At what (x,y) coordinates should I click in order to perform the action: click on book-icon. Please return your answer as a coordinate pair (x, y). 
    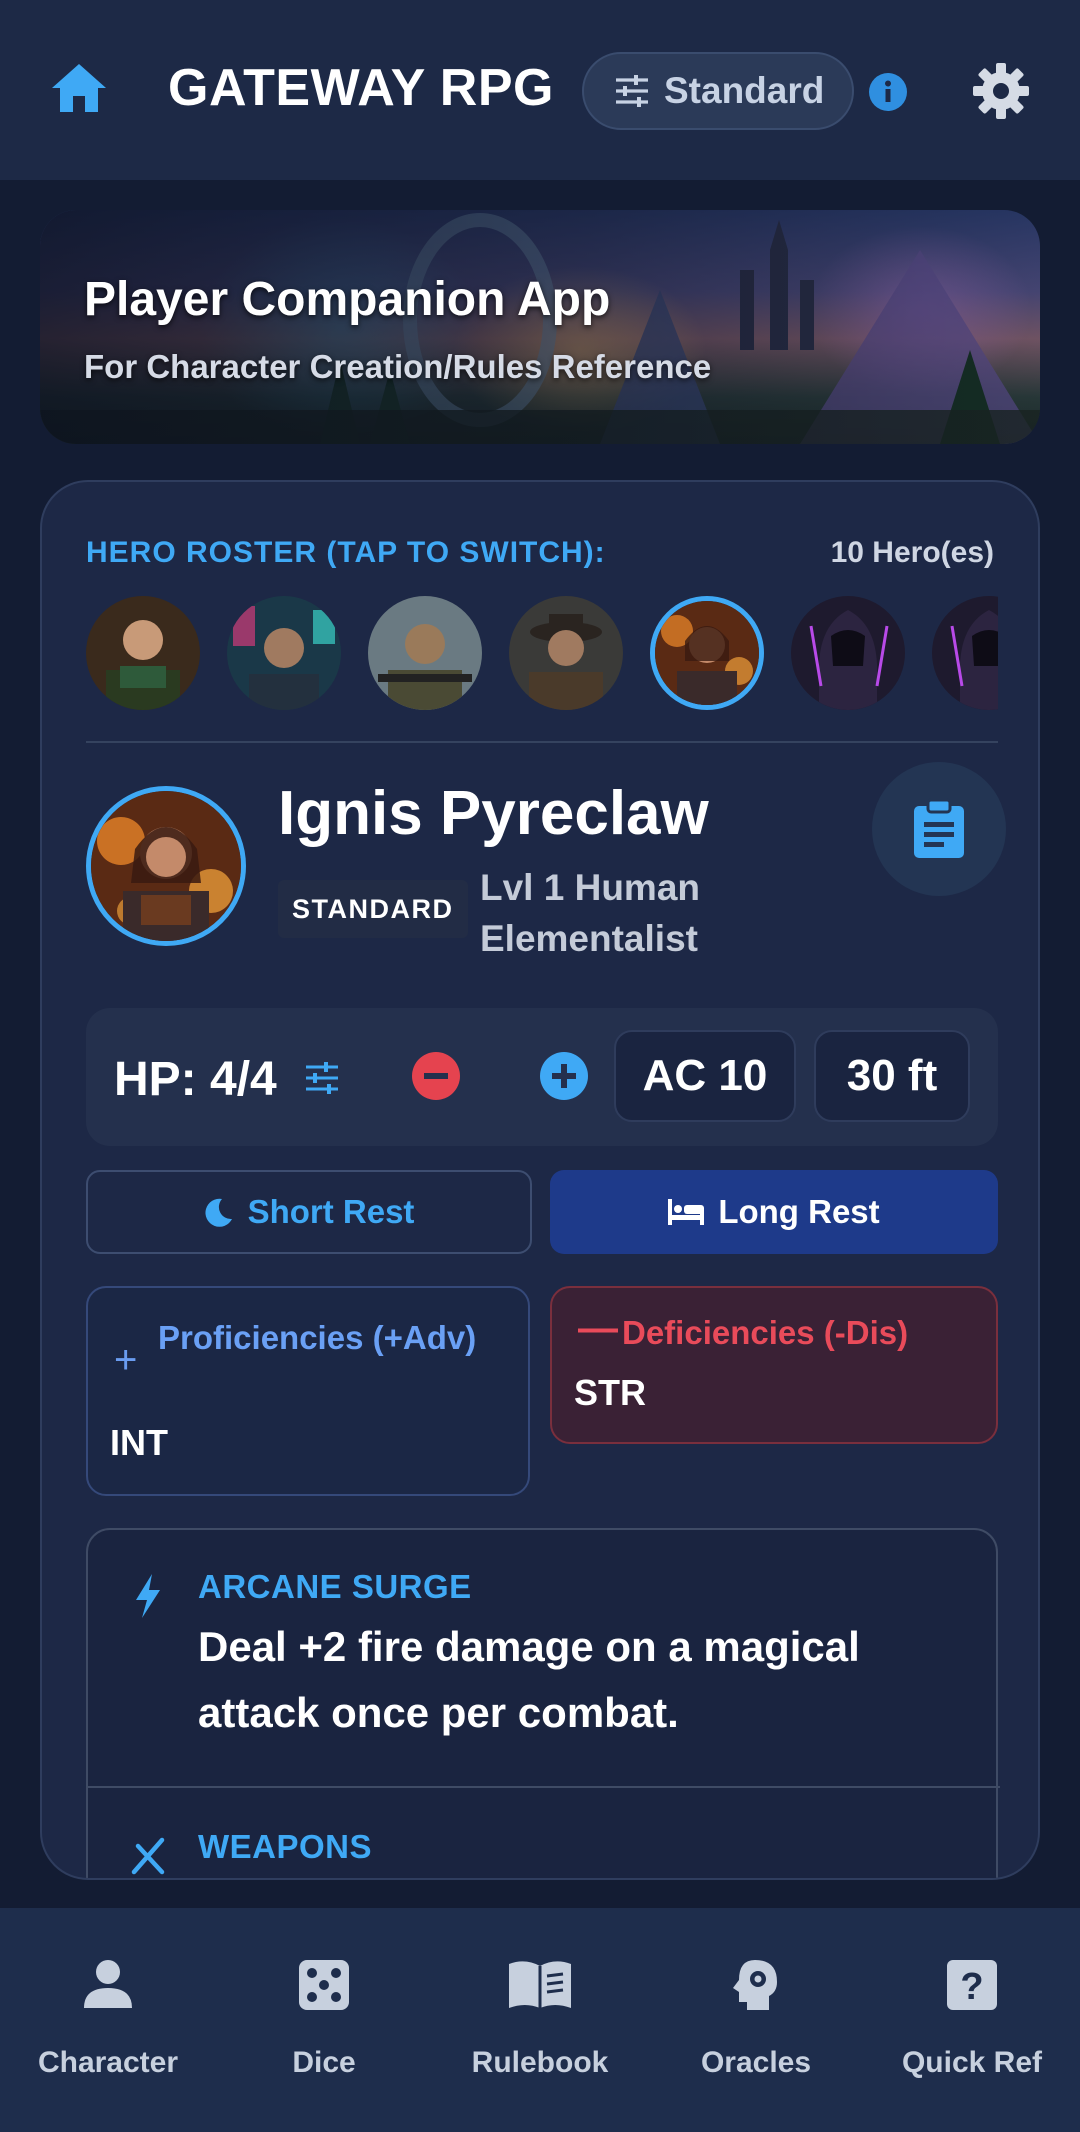
    Looking at the image, I should click on (540, 1984).